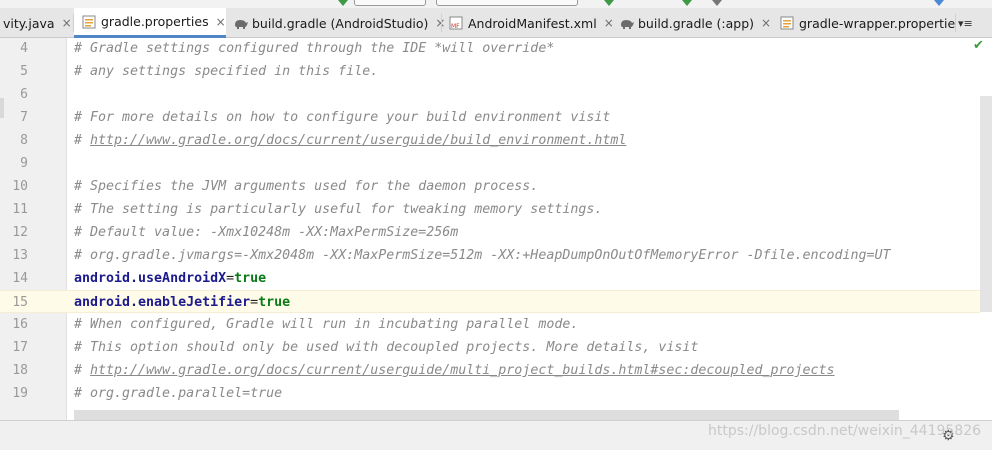 The image size is (992, 450). What do you see at coordinates (939, 3) in the screenshot?
I see `sdk-manager-icon` at bounding box center [939, 3].